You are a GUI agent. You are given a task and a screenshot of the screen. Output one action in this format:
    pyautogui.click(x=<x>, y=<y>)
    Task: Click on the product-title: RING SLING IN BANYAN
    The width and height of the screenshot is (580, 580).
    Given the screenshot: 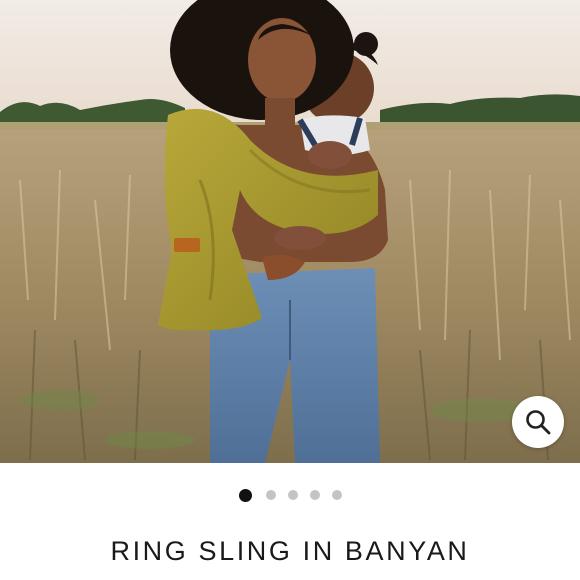 What is the action you would take?
    pyautogui.click(x=290, y=551)
    